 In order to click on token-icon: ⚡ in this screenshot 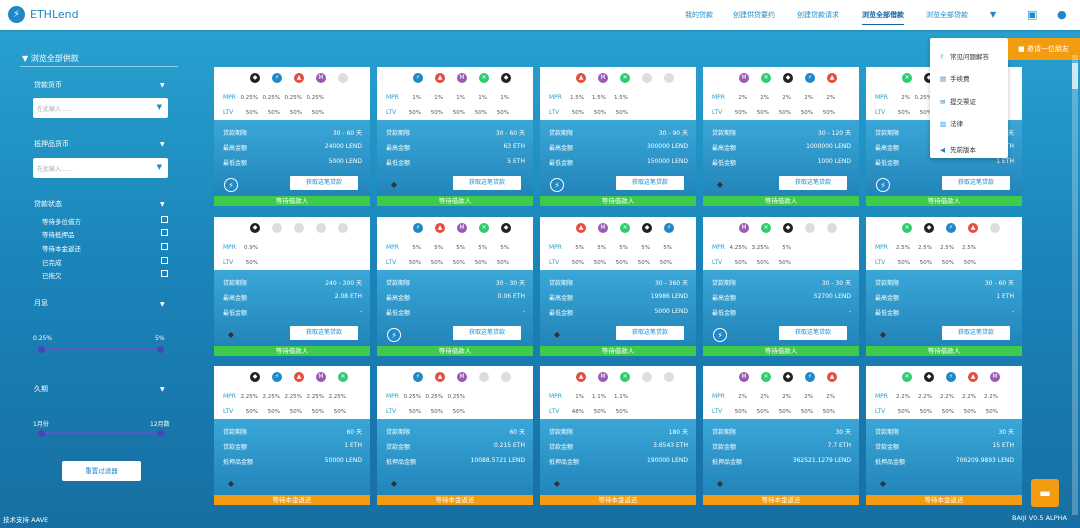, I will do `click(418, 78)`.